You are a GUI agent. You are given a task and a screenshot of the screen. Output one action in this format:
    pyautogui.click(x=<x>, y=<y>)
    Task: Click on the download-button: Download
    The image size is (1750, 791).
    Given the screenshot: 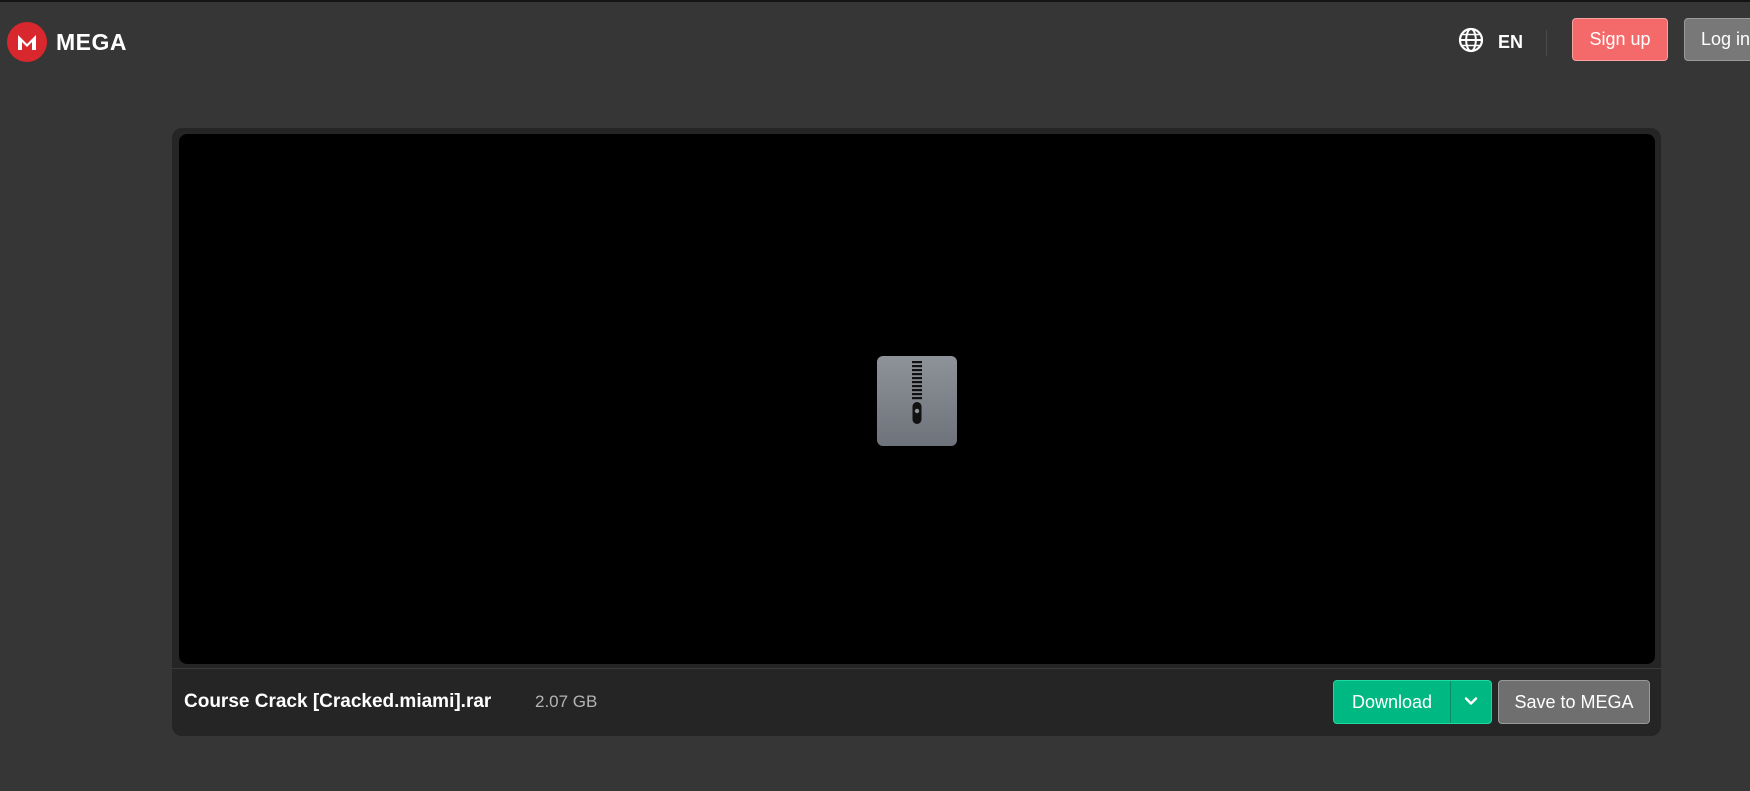 What is the action you would take?
    pyautogui.click(x=1412, y=702)
    